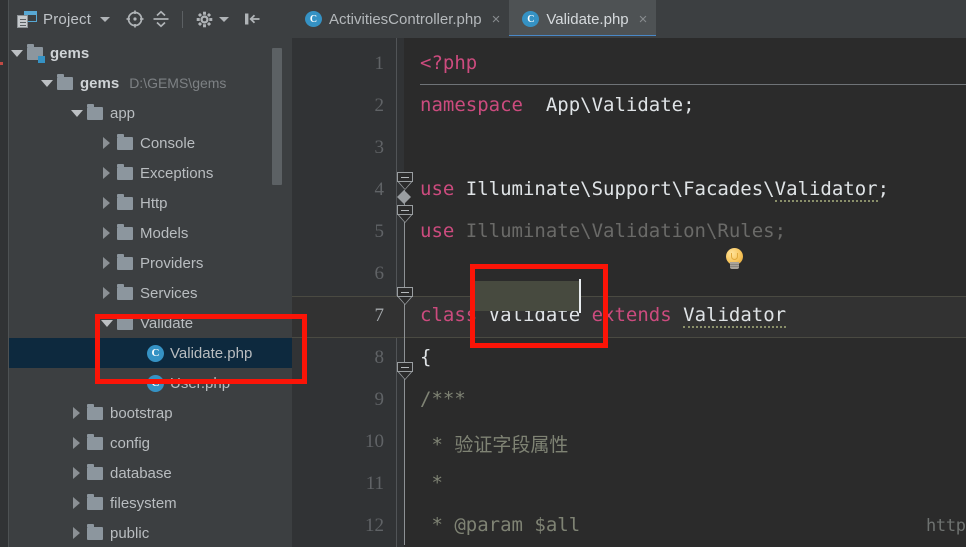 The width and height of the screenshot is (966, 547). I want to click on collapse-all-icon, so click(161, 19).